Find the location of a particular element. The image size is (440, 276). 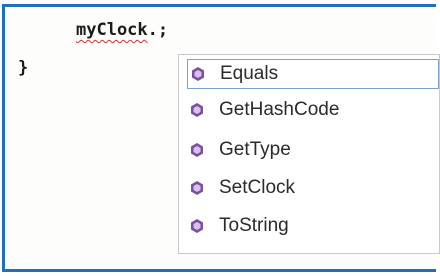

code-line-2: } is located at coordinates (23, 68).